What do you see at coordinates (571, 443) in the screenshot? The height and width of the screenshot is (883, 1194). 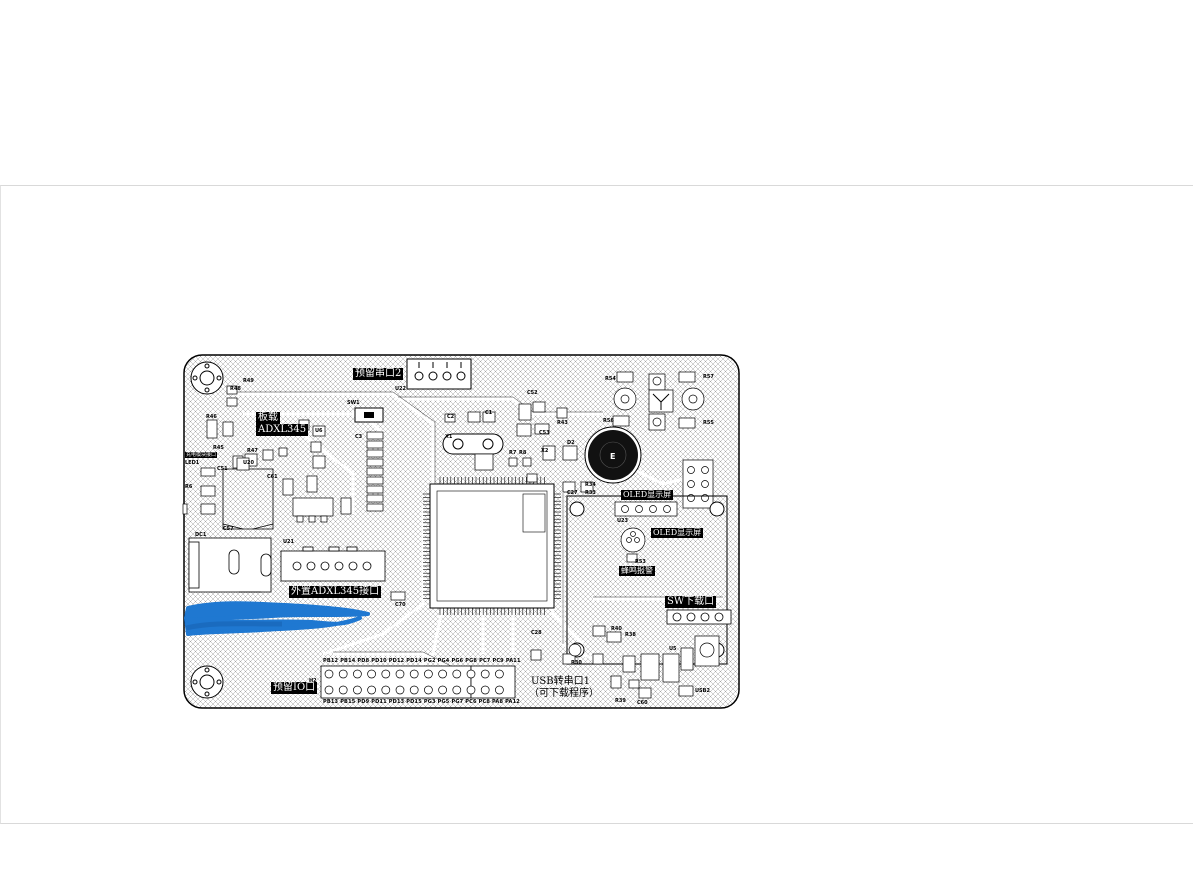 I see `ref-d2: D2` at bounding box center [571, 443].